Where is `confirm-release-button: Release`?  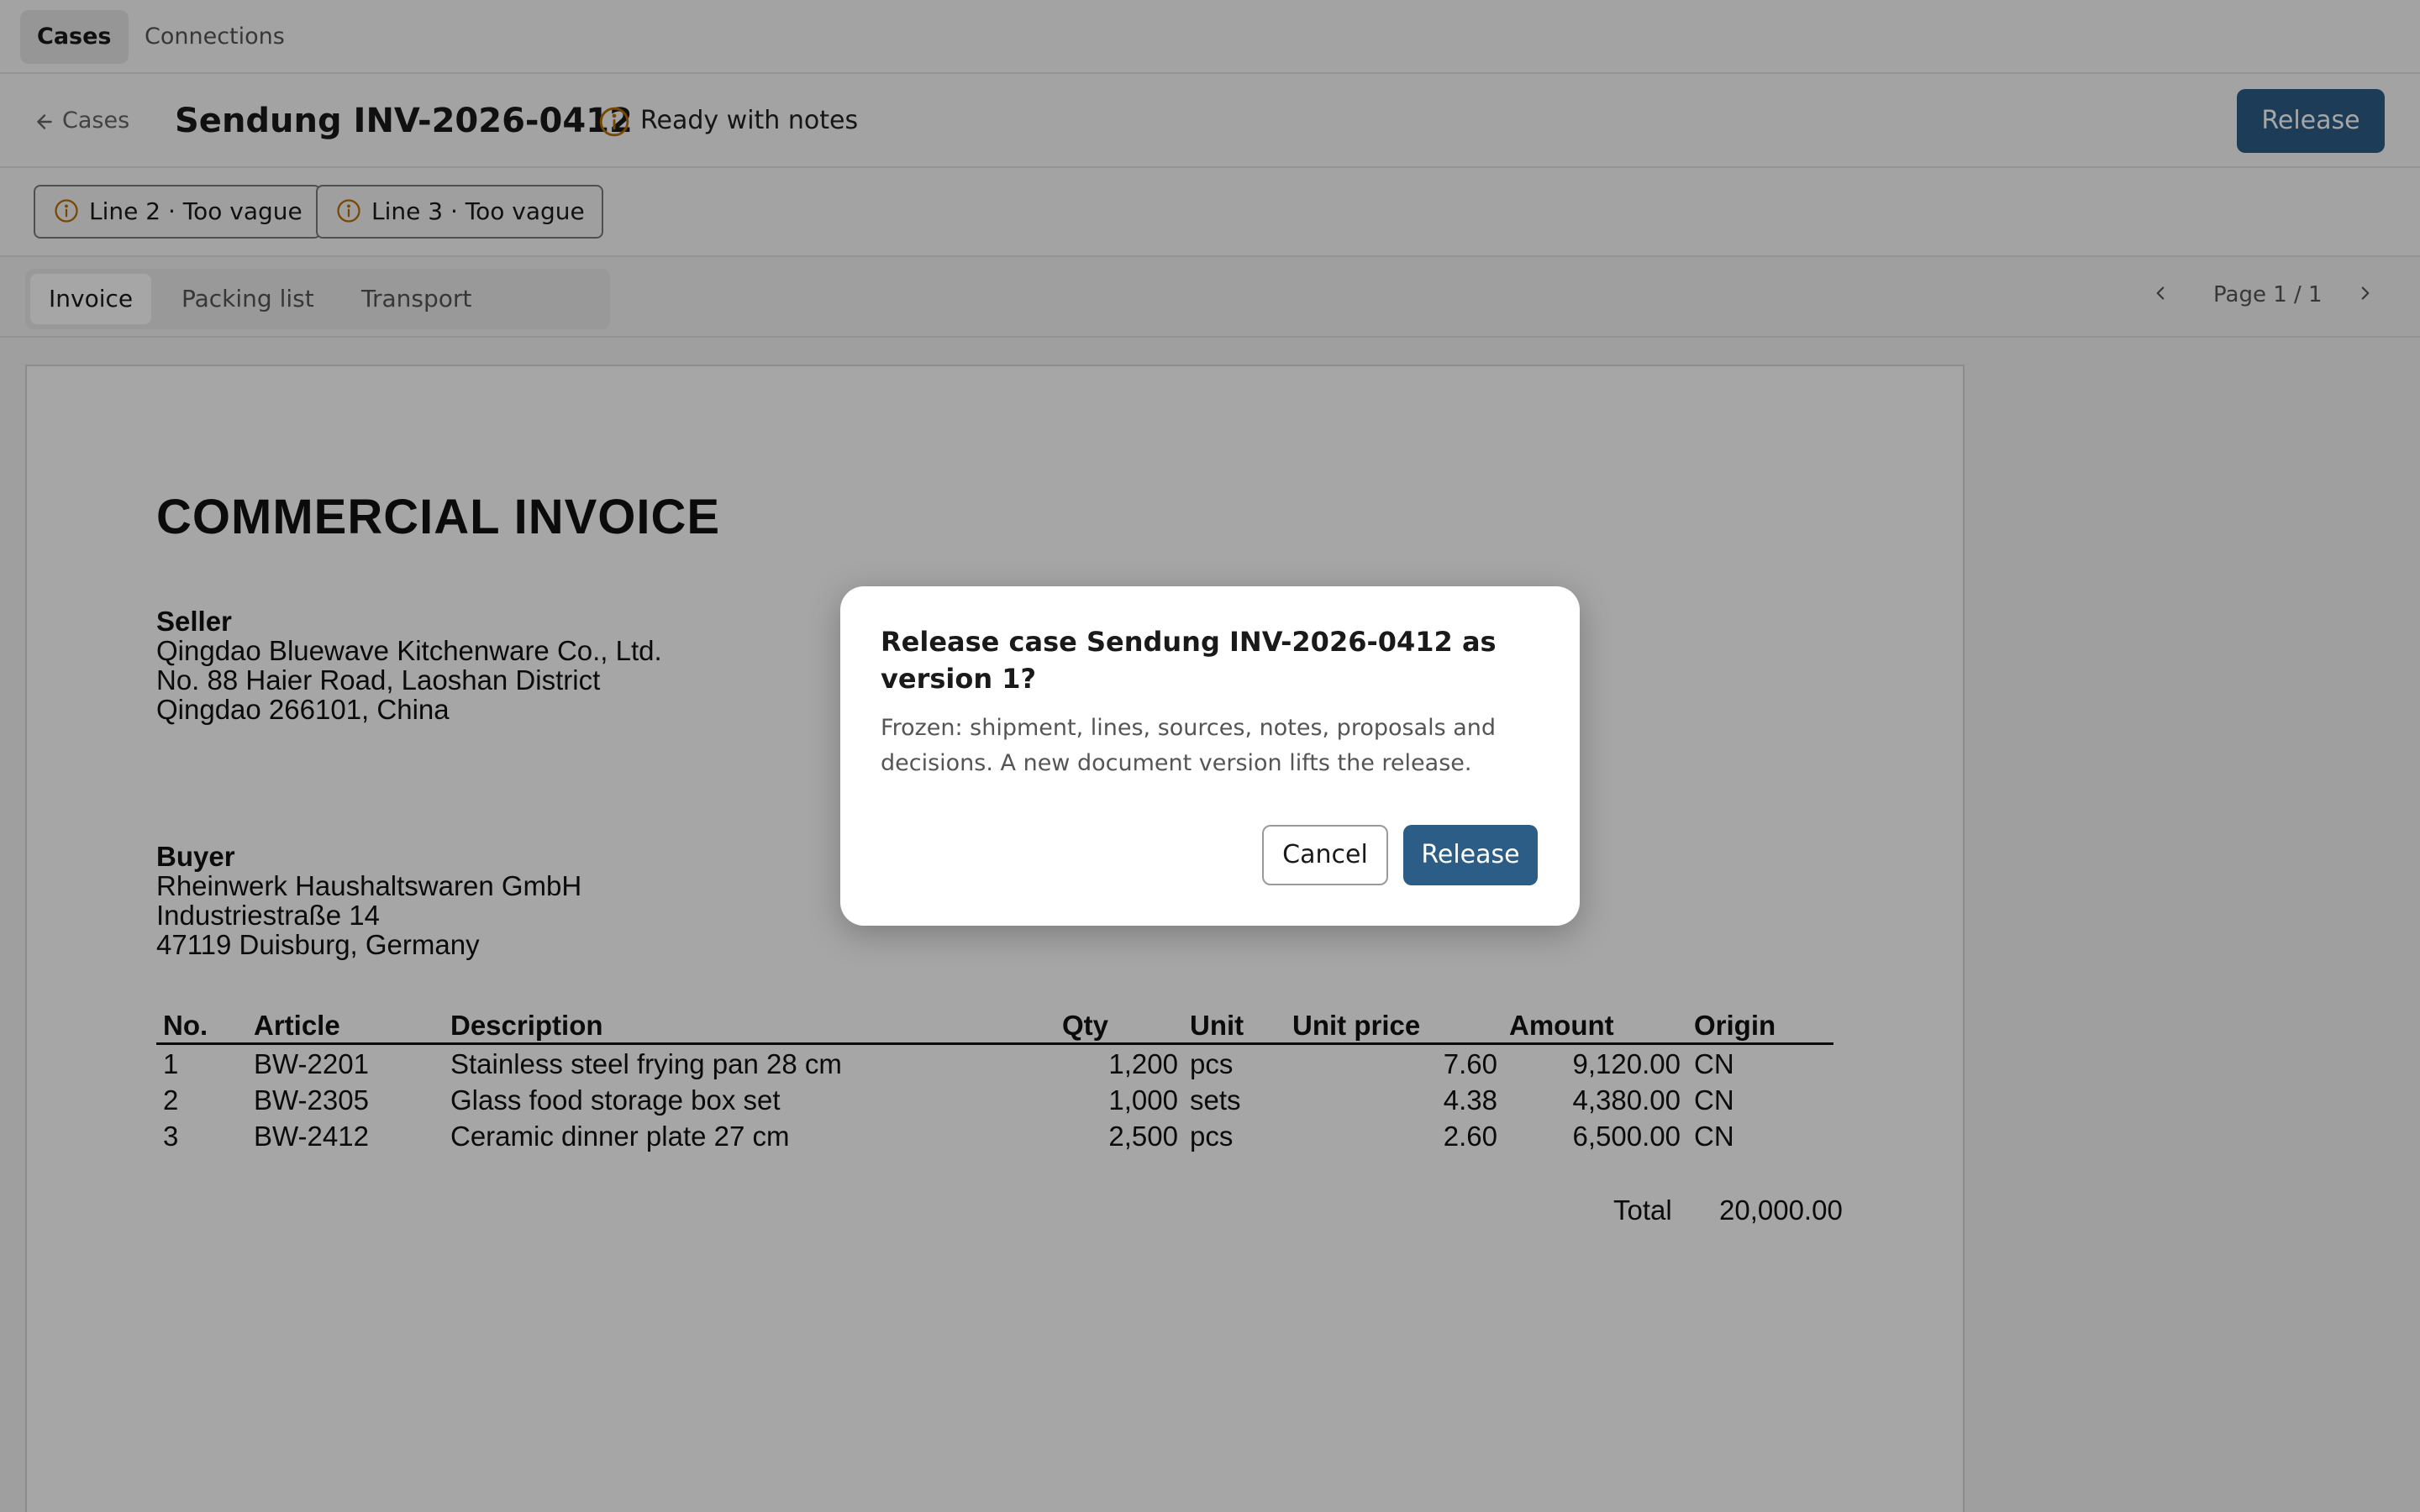
confirm-release-button: Release is located at coordinates (1470, 855).